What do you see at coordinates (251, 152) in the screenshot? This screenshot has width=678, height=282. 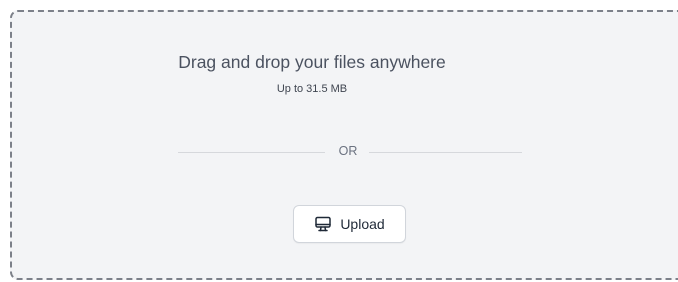 I see `divider-line-left` at bounding box center [251, 152].